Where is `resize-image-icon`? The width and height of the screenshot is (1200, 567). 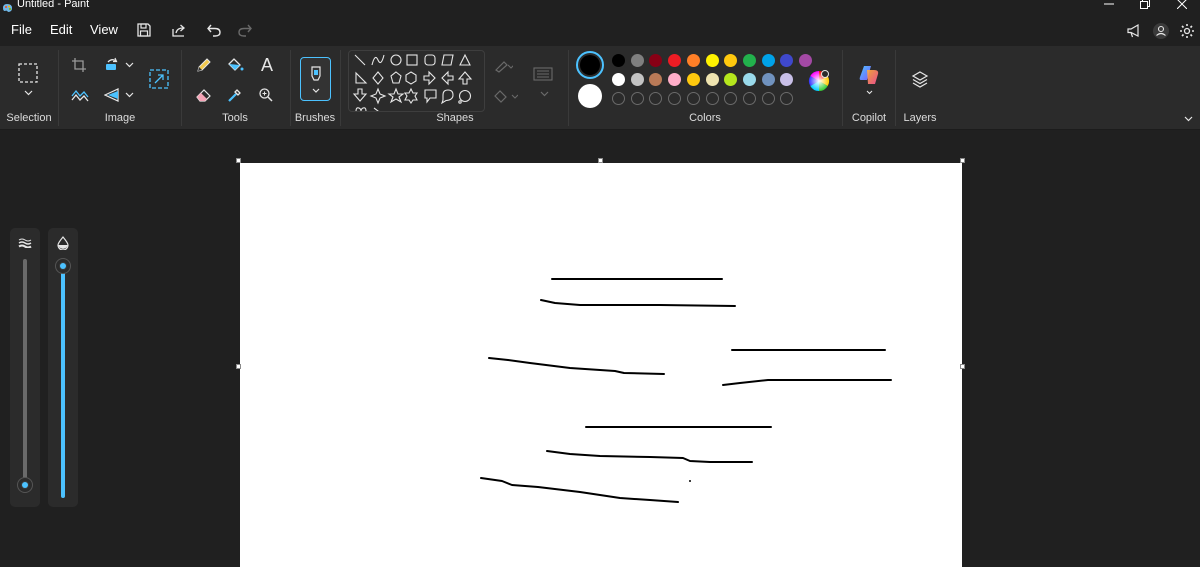 resize-image-icon is located at coordinates (159, 79).